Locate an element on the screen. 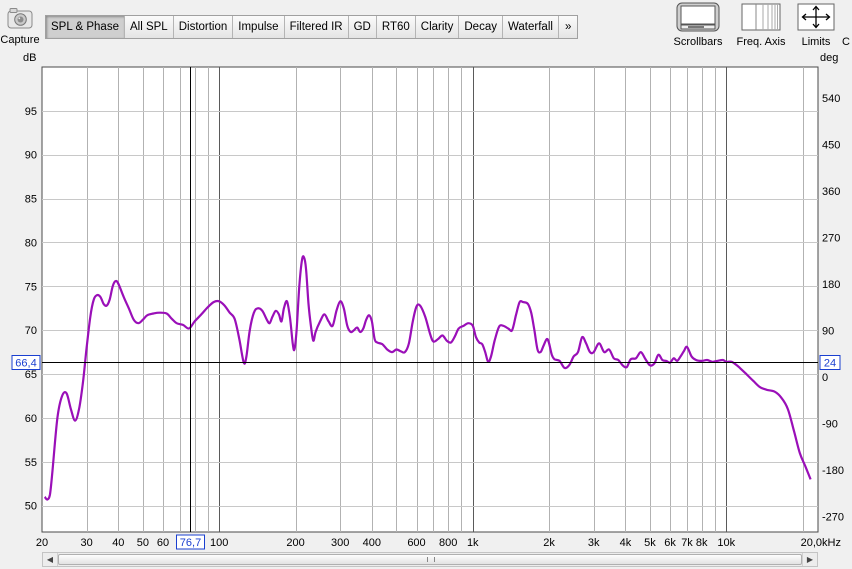 This screenshot has height=569, width=852. x-tick-label: 8k is located at coordinates (702, 543).